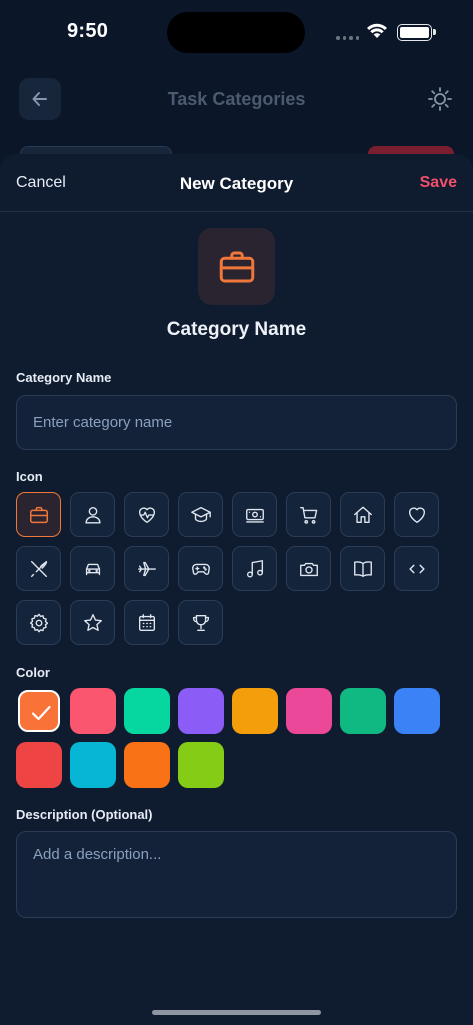 Image resolution: width=473 pixels, height=1025 pixels. I want to click on icon-option-utensils, so click(38, 568).